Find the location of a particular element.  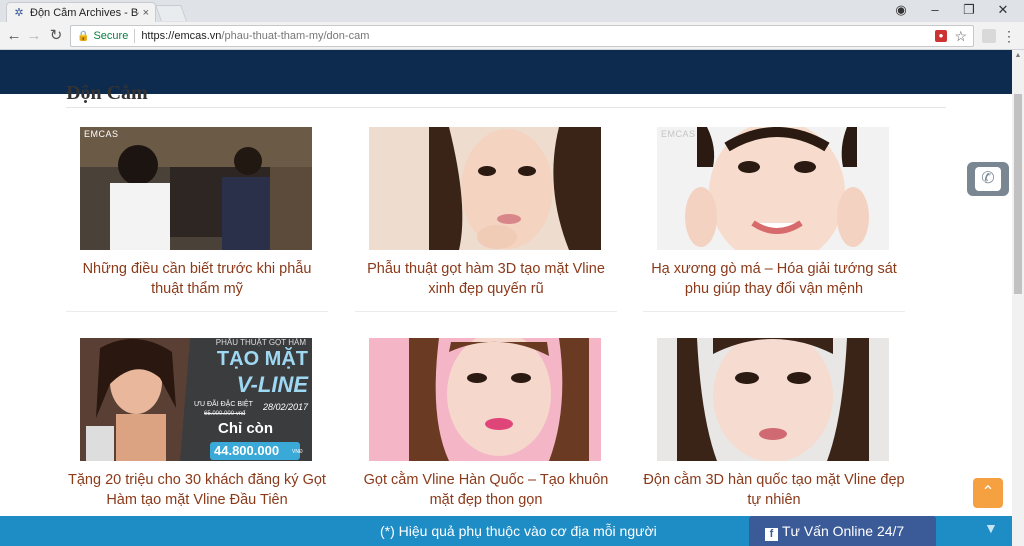

lock-icon: 🔒 is located at coordinates (83, 36).